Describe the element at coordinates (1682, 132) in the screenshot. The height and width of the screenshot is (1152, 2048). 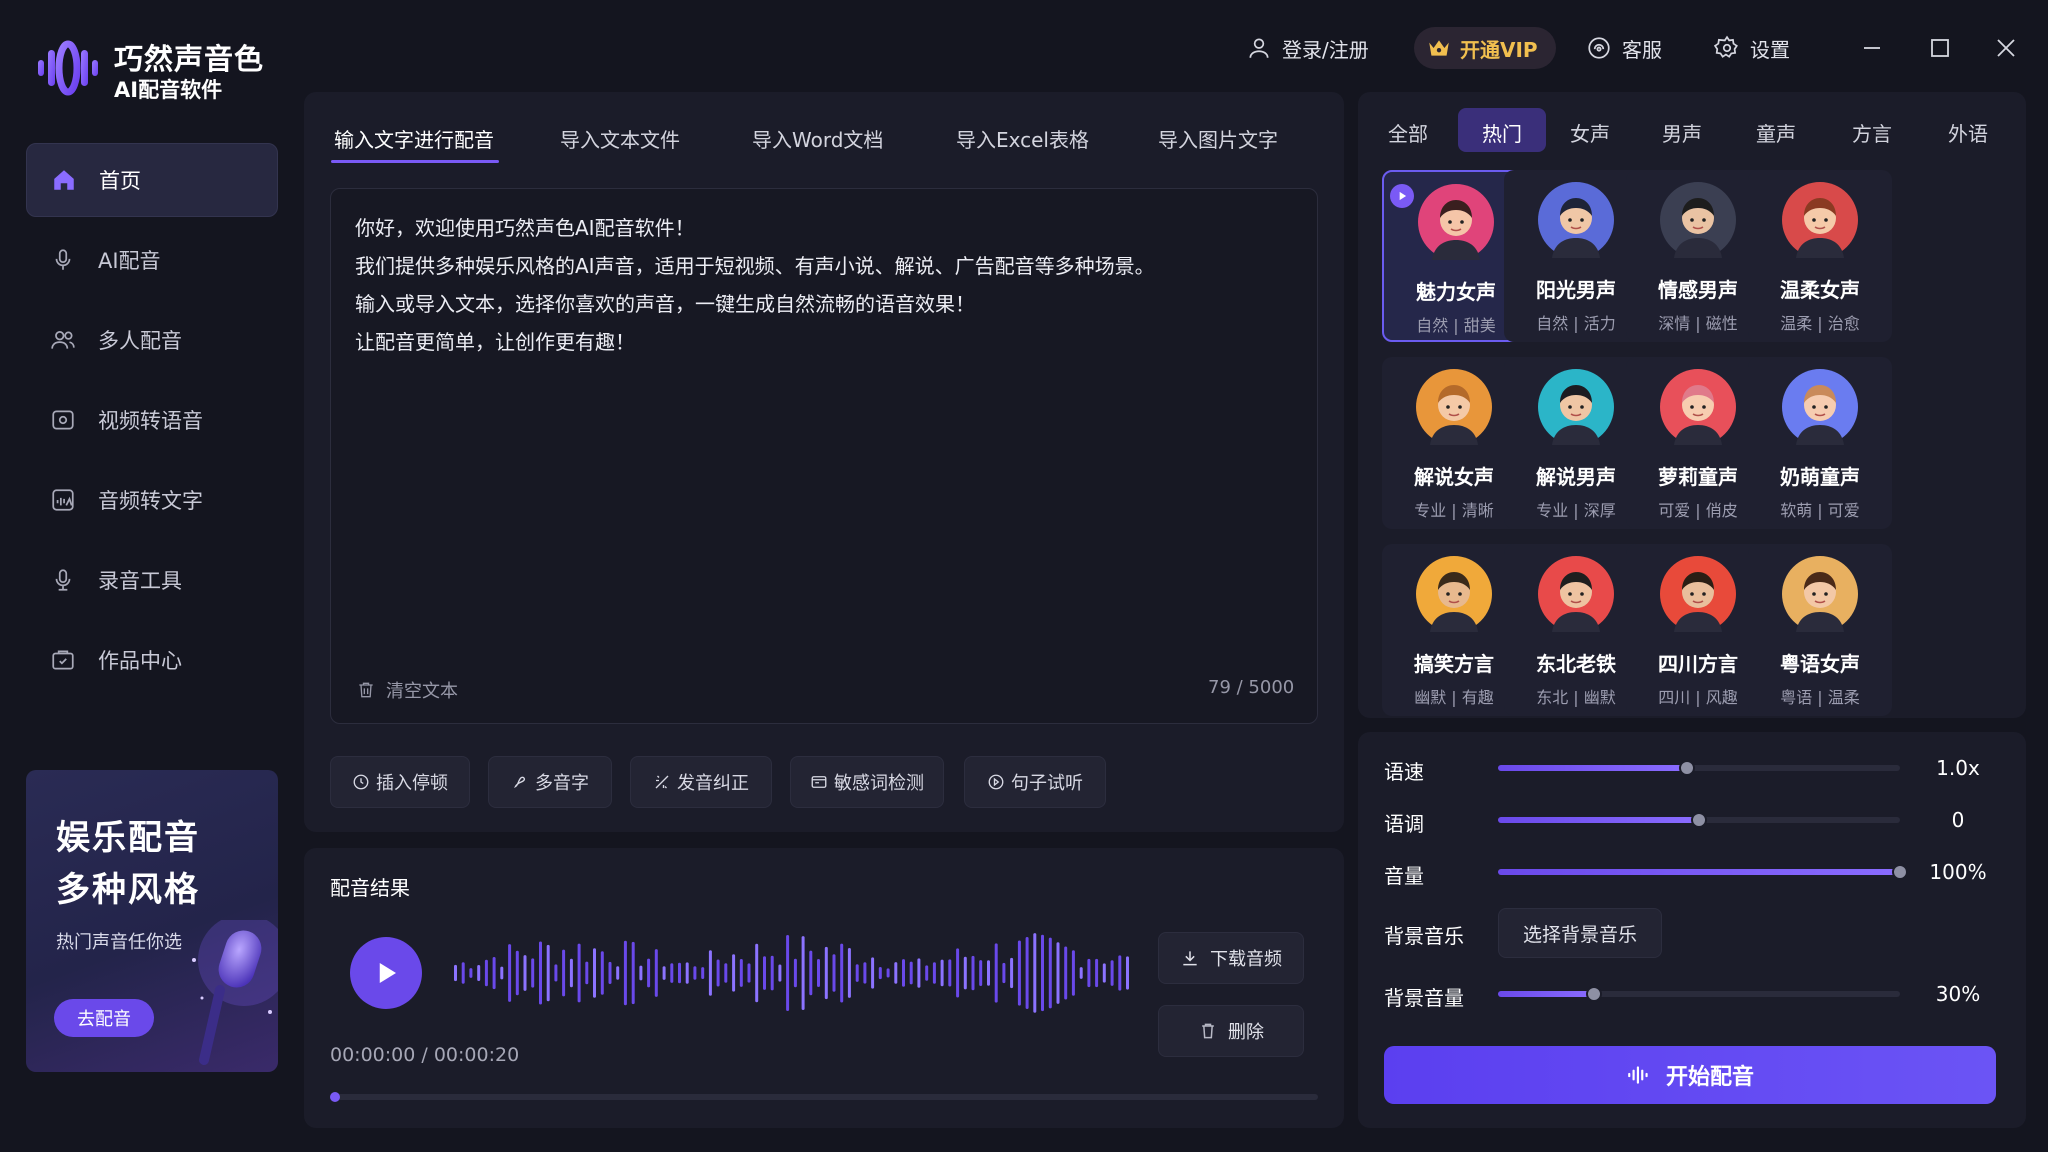
I see `voice-tab-male: 男声` at that location.